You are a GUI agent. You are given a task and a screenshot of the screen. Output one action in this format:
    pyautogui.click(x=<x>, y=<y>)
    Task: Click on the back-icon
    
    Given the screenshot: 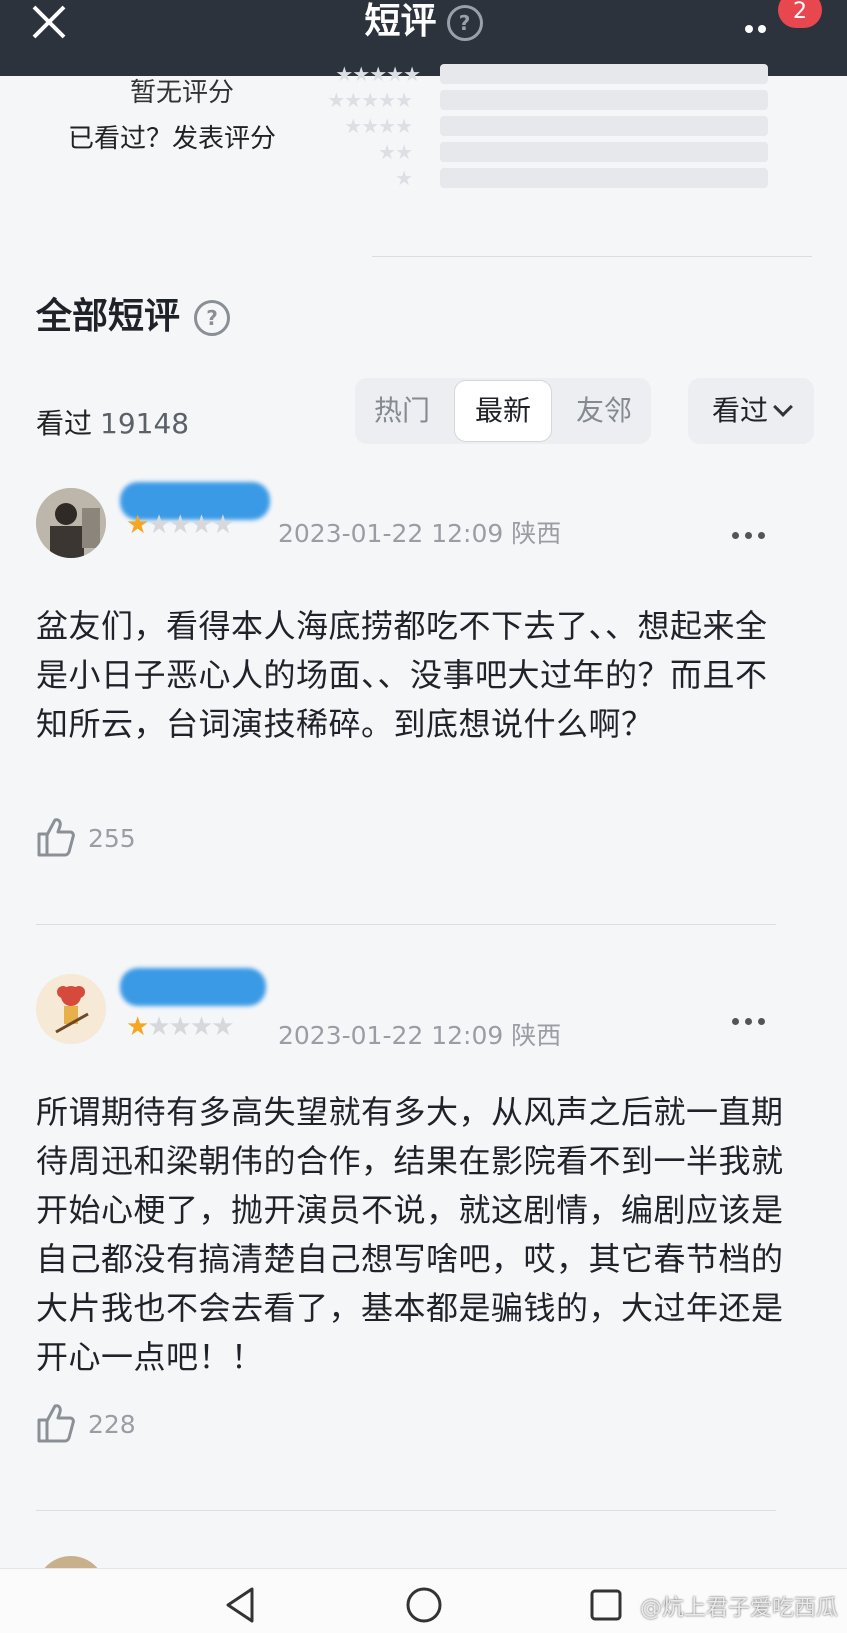 What is the action you would take?
    pyautogui.click(x=240, y=1605)
    